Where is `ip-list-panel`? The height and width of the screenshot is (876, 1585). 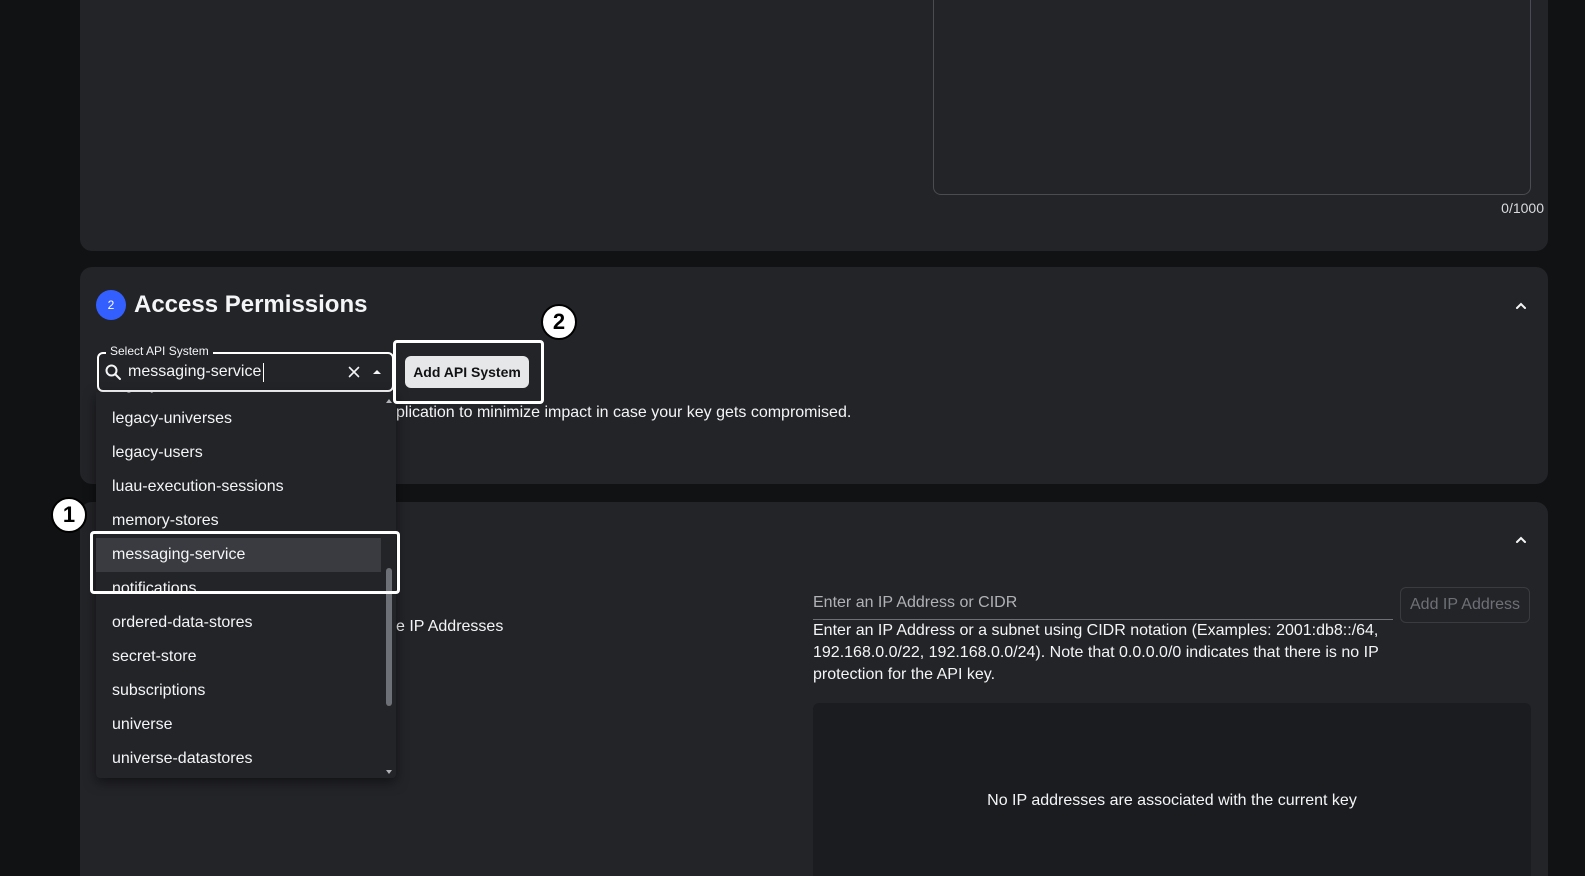 ip-list-panel is located at coordinates (1172, 789).